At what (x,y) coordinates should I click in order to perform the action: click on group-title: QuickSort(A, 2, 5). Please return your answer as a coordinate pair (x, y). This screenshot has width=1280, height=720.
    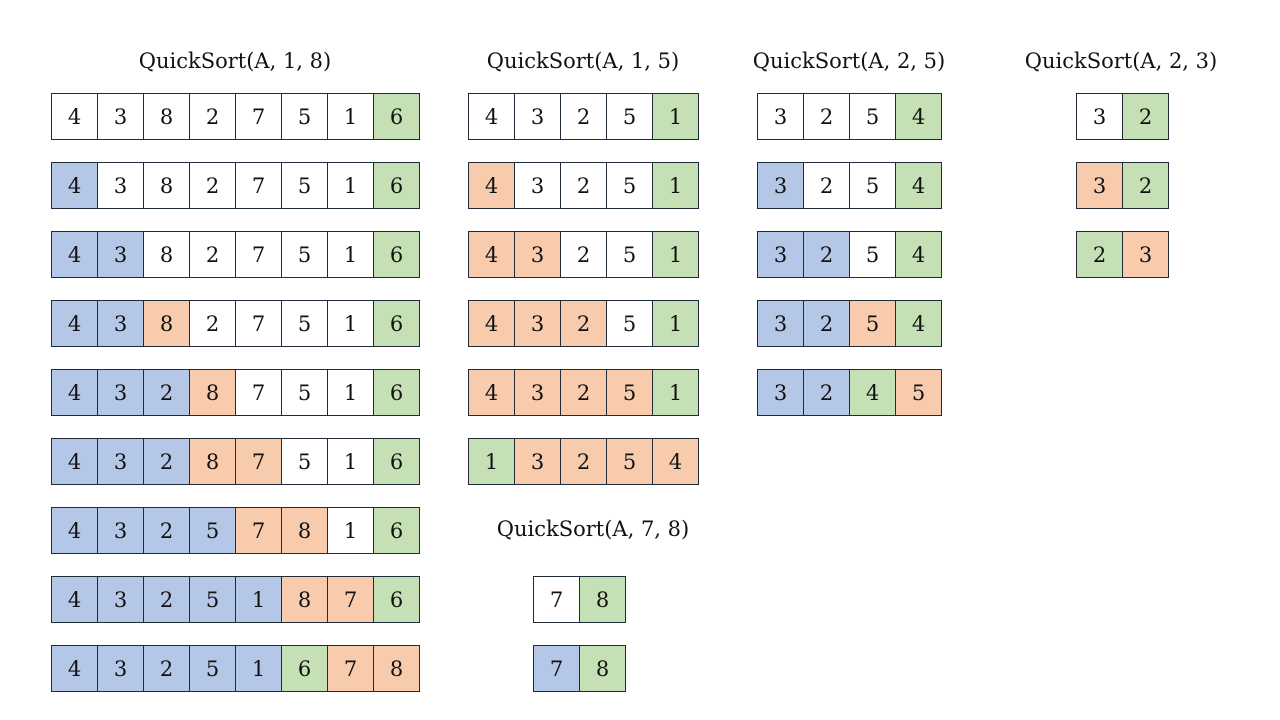
    Looking at the image, I should click on (849, 61).